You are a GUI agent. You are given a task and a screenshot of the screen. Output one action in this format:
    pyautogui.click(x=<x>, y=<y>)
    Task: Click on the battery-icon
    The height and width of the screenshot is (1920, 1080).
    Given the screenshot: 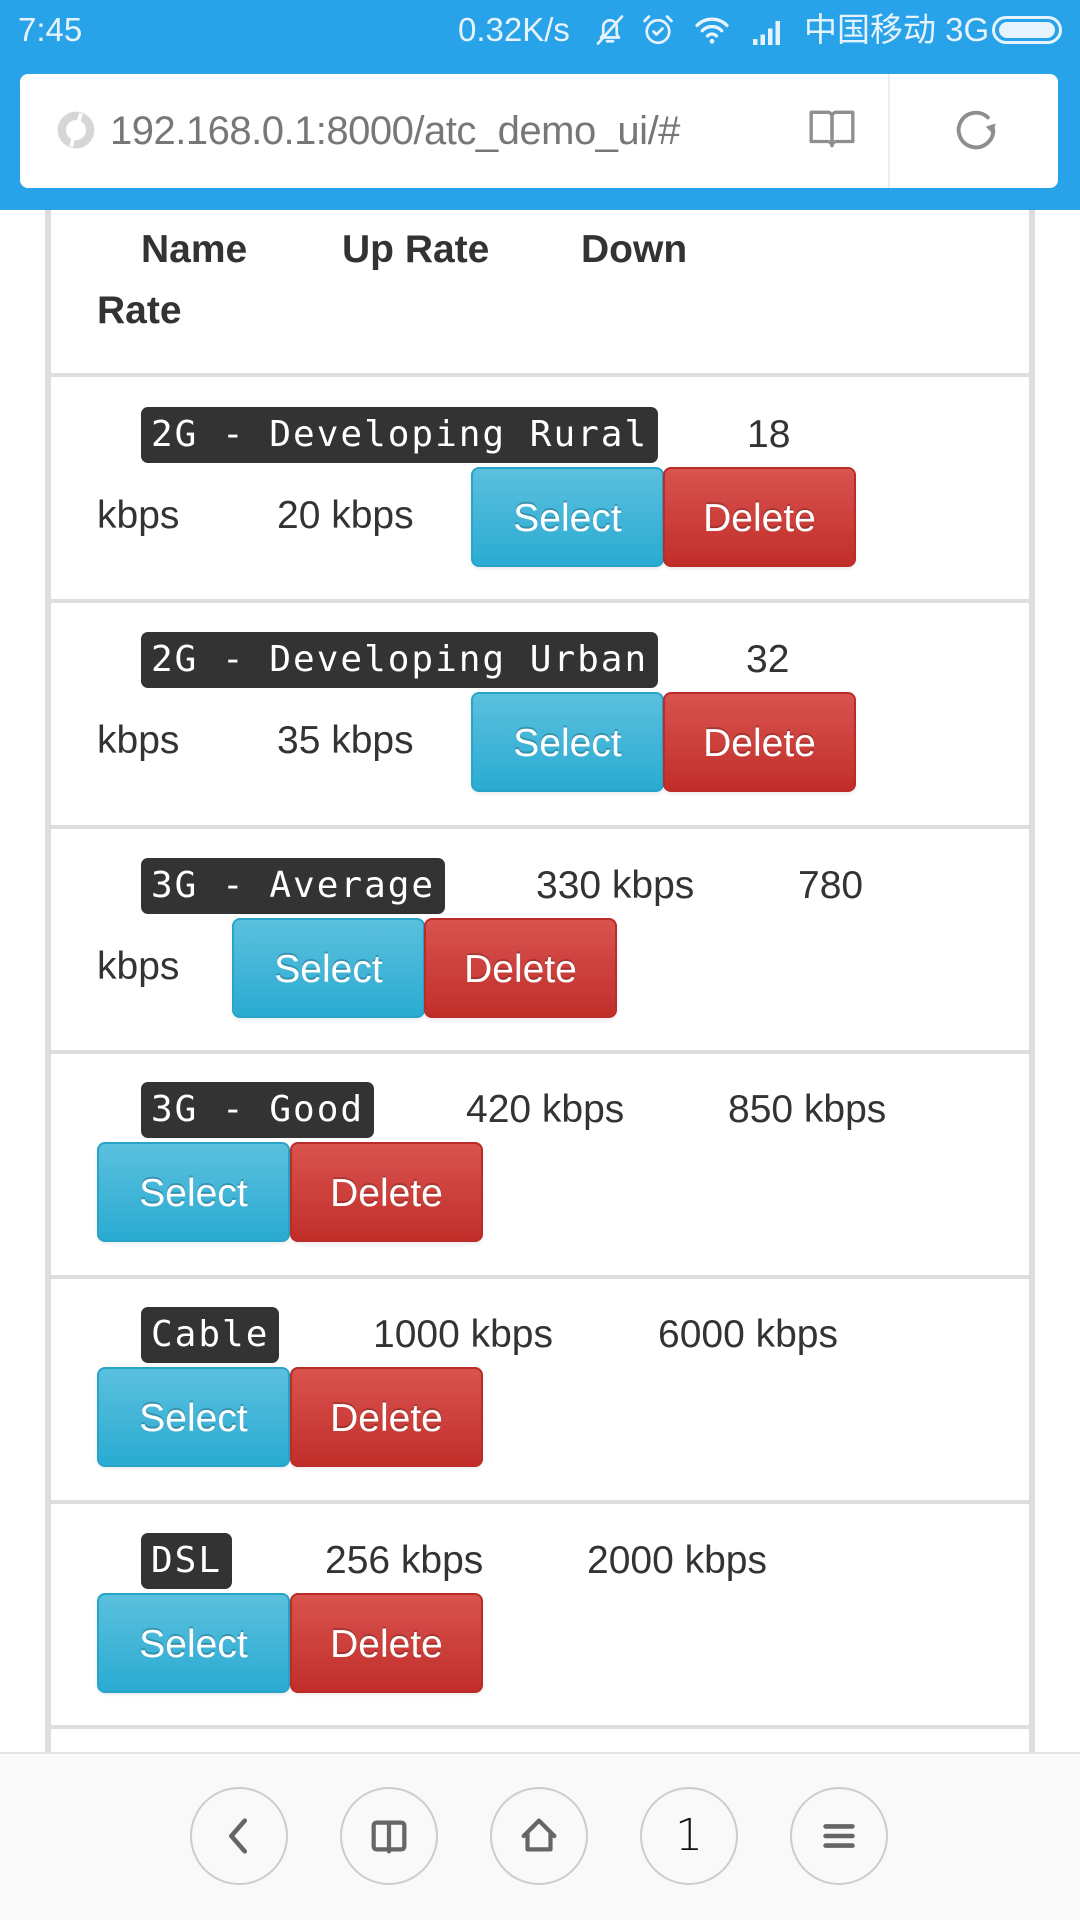 What is the action you would take?
    pyautogui.click(x=1027, y=30)
    